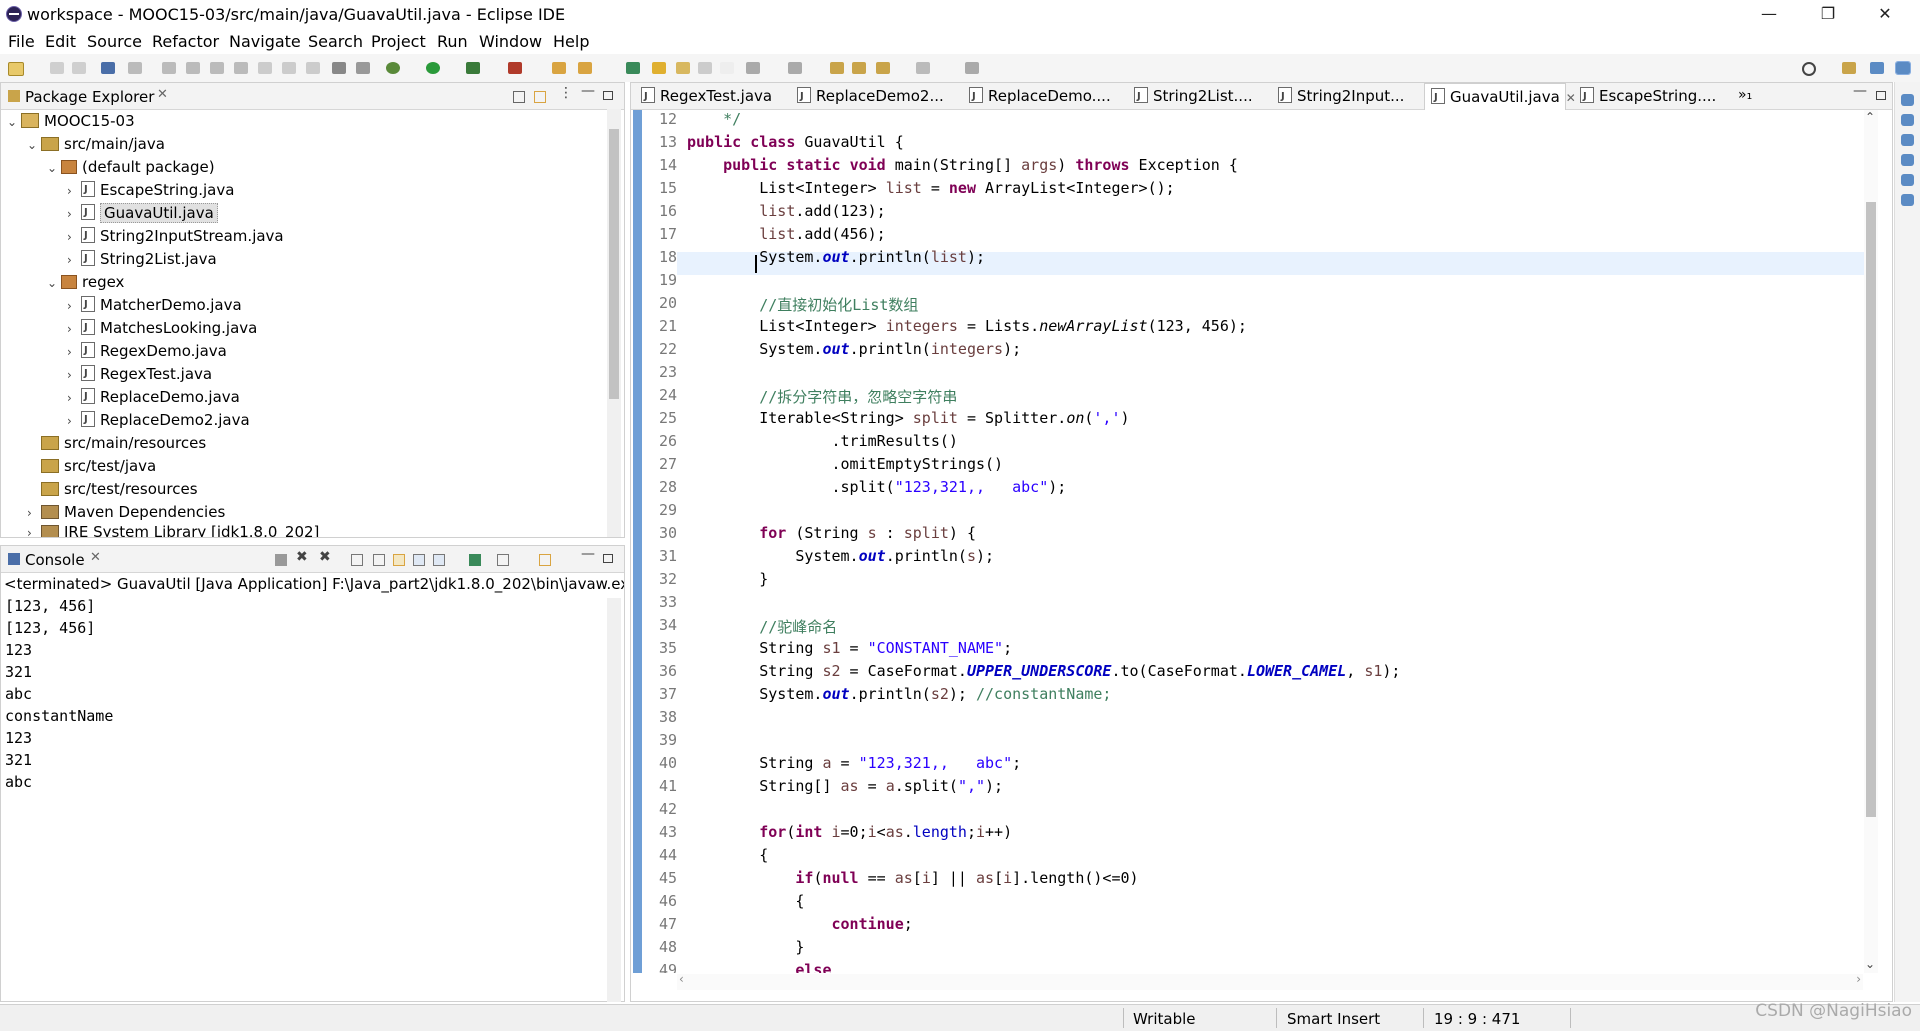  I want to click on code-line: String a = "123,321,, abc";, so click(854, 763).